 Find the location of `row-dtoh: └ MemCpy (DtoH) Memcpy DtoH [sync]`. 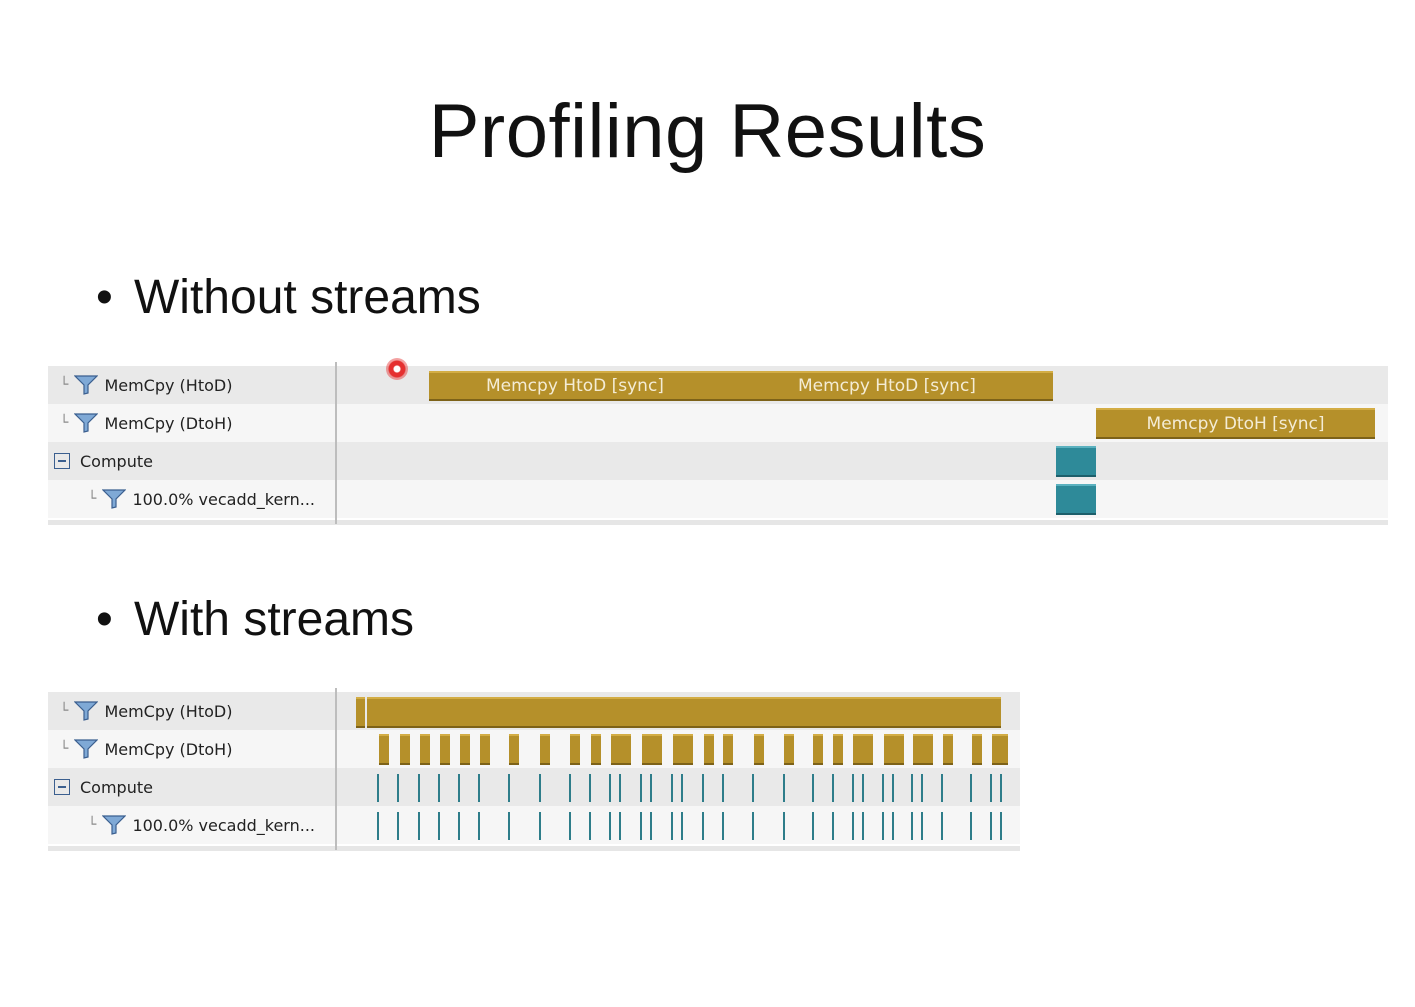

row-dtoh: └ MemCpy (DtoH) Memcpy DtoH [sync] is located at coordinates (718, 423).